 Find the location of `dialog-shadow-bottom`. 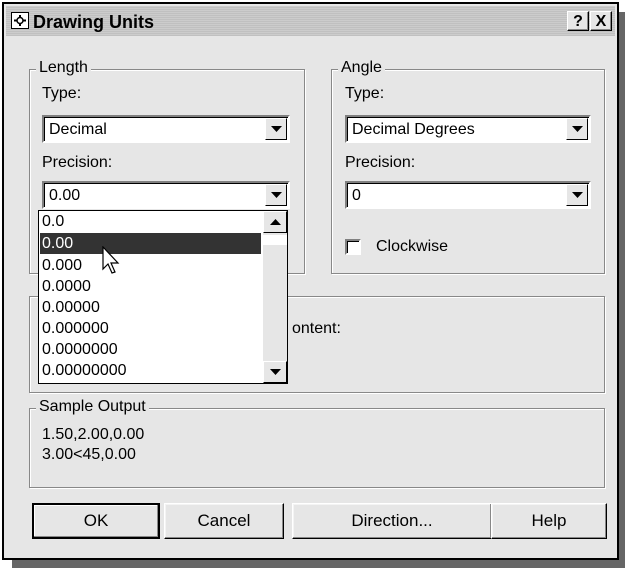

dialog-shadow-bottom is located at coordinates (318, 564).